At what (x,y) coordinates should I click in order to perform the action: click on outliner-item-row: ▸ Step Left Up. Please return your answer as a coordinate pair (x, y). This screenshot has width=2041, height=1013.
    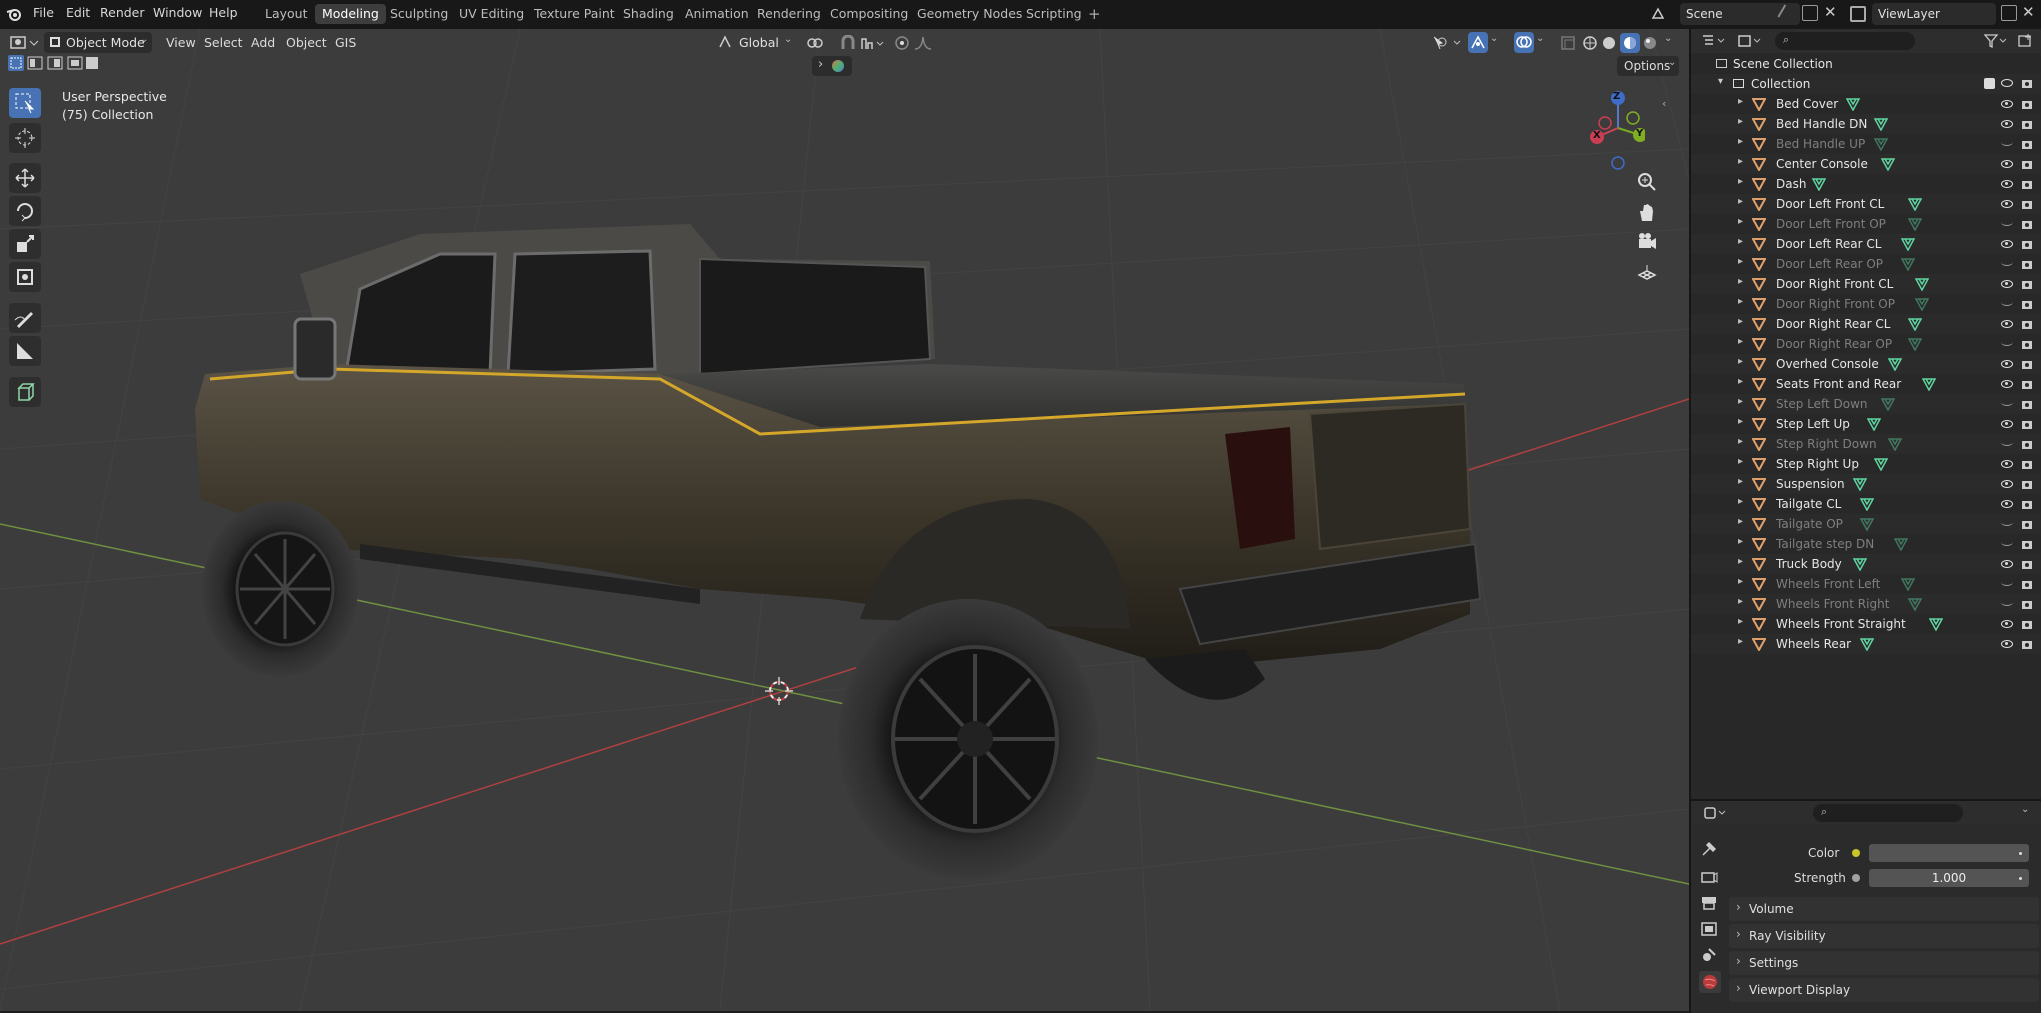
    Looking at the image, I should click on (1866, 424).